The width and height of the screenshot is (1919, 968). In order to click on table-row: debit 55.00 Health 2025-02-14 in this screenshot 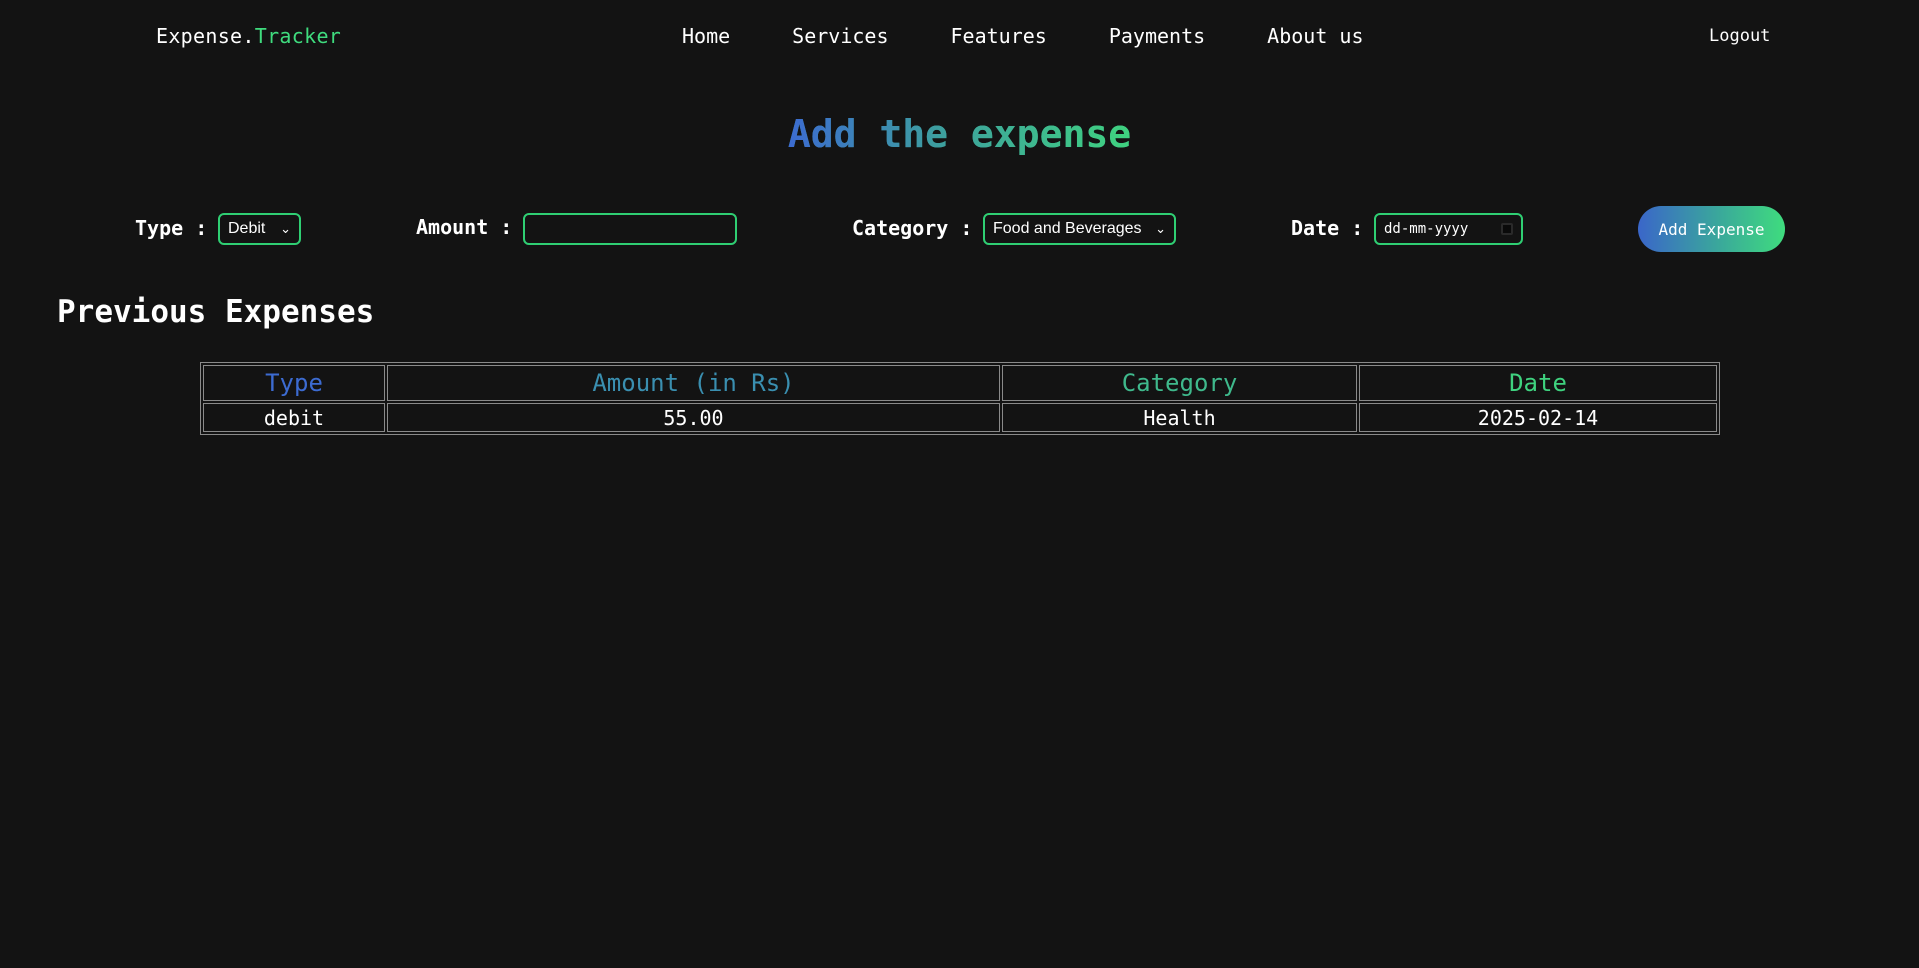, I will do `click(960, 417)`.